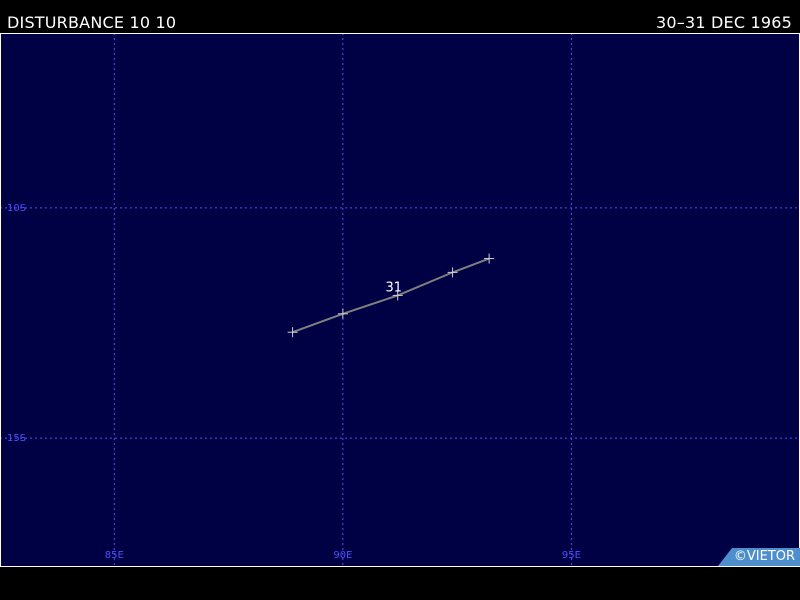 This screenshot has height=600, width=800. I want to click on storm-title: DISTURBANCE 10 10, so click(92, 22).